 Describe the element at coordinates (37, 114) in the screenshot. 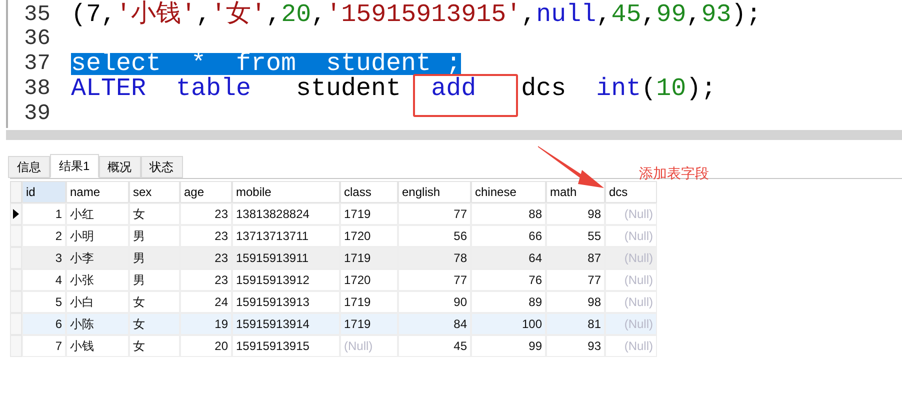

I see `line-number: 39` at that location.